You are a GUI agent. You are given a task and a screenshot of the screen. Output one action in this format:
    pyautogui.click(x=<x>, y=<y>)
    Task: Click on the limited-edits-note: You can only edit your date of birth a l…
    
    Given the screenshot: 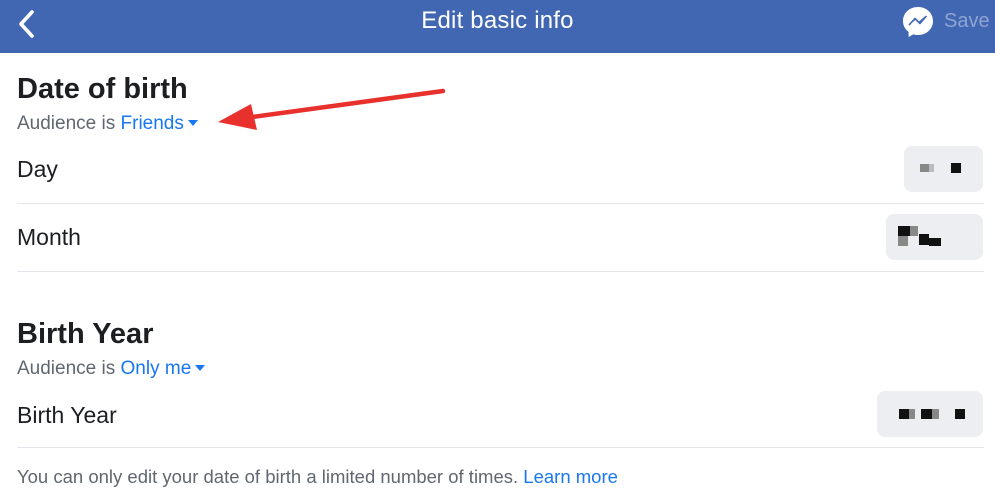 What is the action you would take?
    pyautogui.click(x=317, y=477)
    